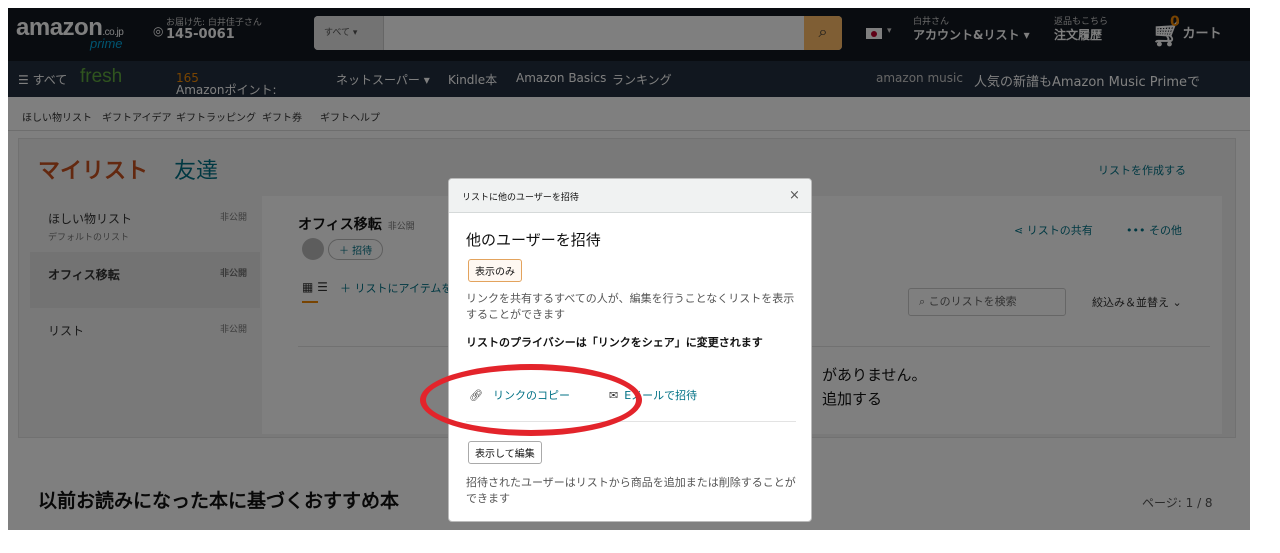 This screenshot has height=553, width=1280. I want to click on copy-link-label: リンクのコピー, so click(531, 395).